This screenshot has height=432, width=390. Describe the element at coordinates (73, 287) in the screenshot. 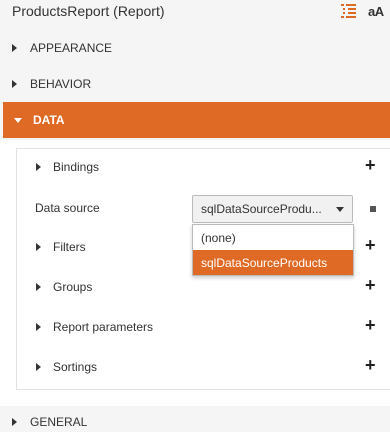

I see `groups-label: Groups` at that location.